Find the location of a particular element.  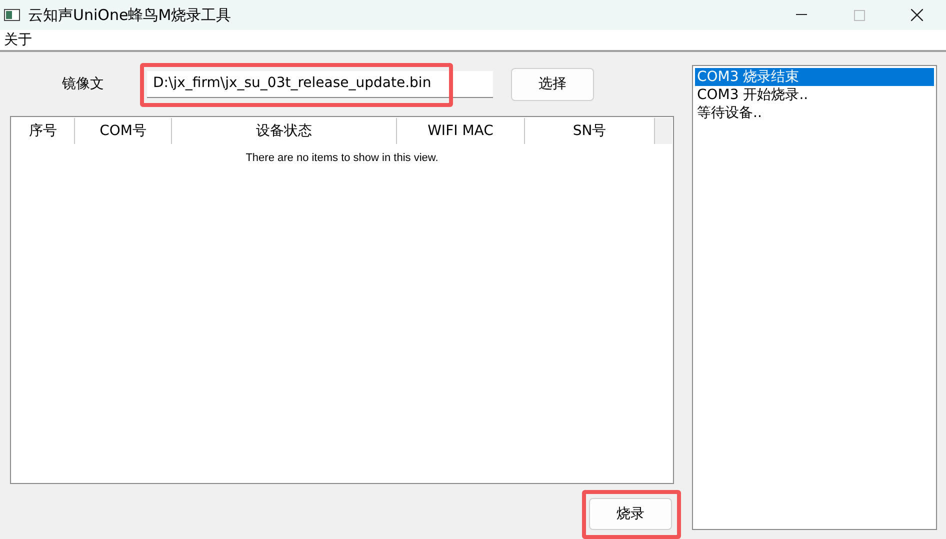

image-file-label: 镜像文 is located at coordinates (83, 84).